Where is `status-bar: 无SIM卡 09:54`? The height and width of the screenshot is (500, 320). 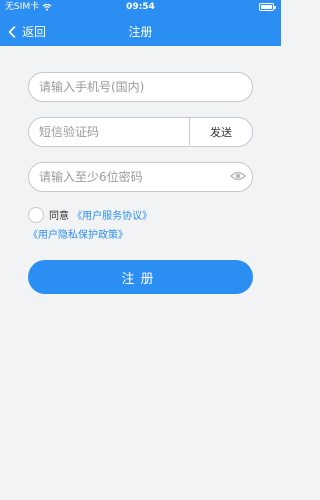 status-bar: 无SIM卡 09:54 is located at coordinates (140, 7).